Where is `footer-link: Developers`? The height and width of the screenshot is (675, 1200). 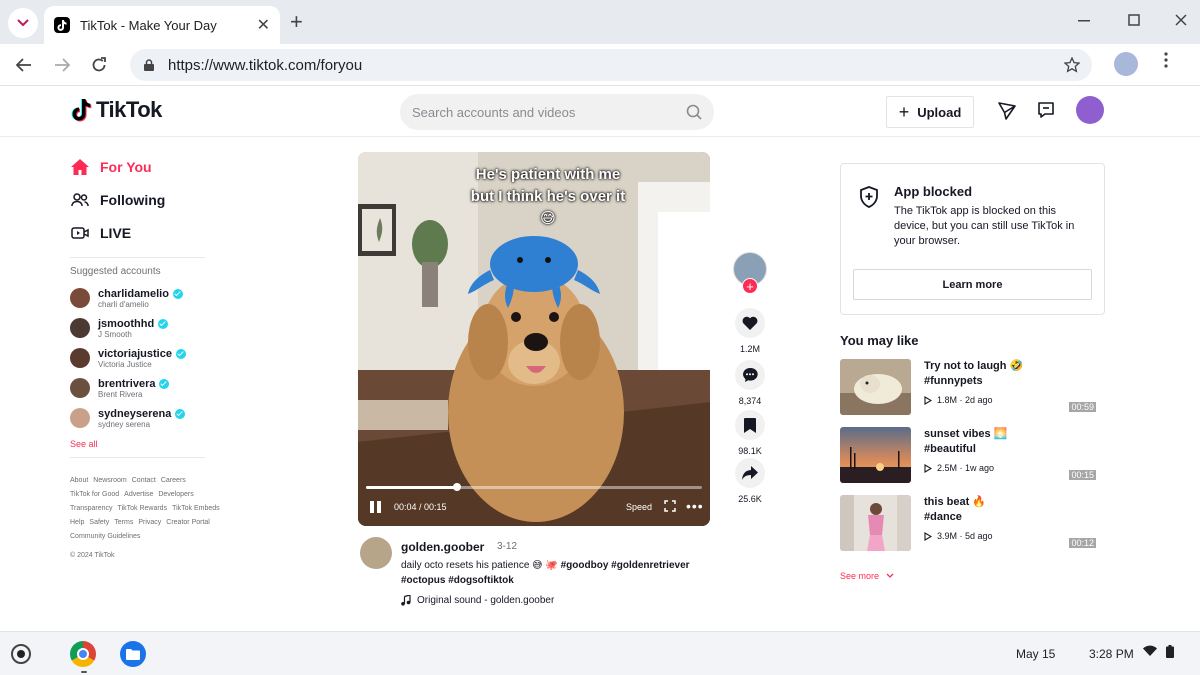 footer-link: Developers is located at coordinates (175, 494).